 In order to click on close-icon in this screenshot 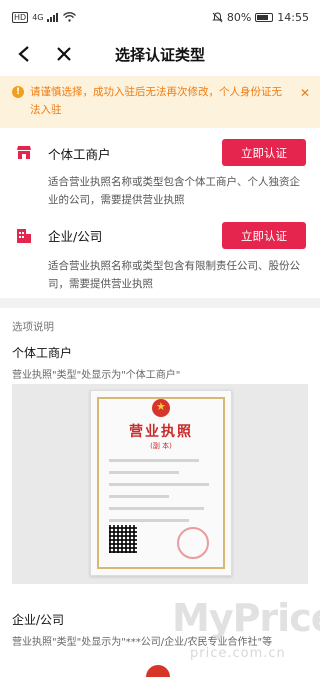, I will do `click(64, 54)`.